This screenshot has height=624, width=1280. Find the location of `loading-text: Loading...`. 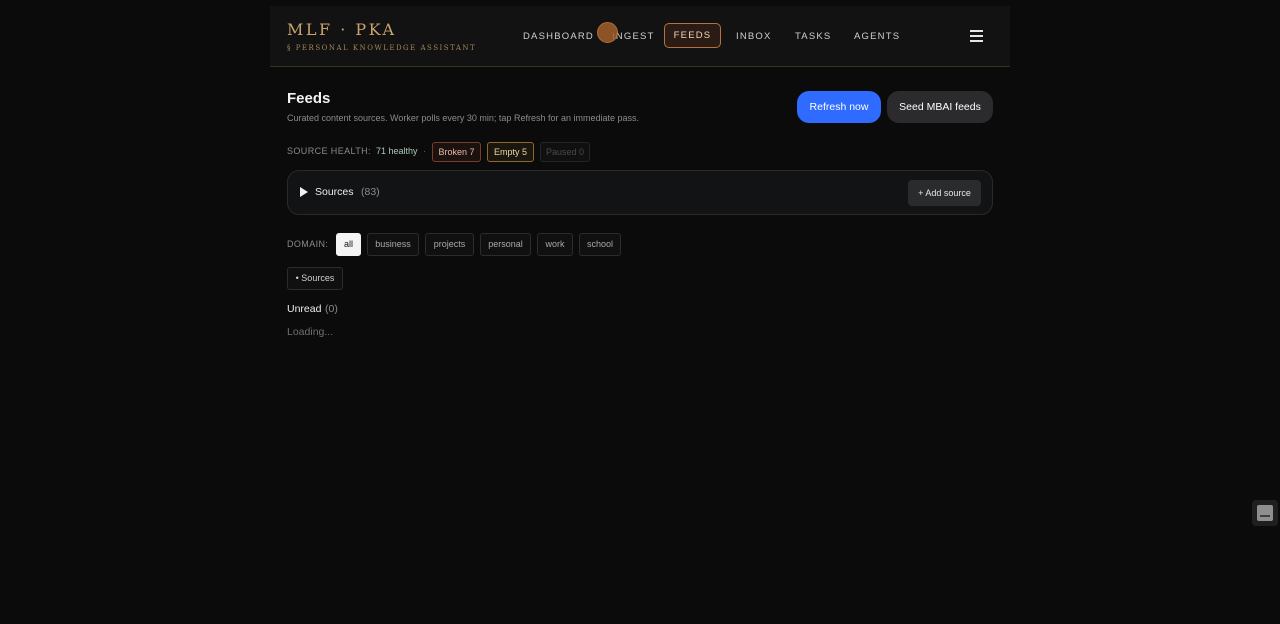

loading-text: Loading... is located at coordinates (310, 332).